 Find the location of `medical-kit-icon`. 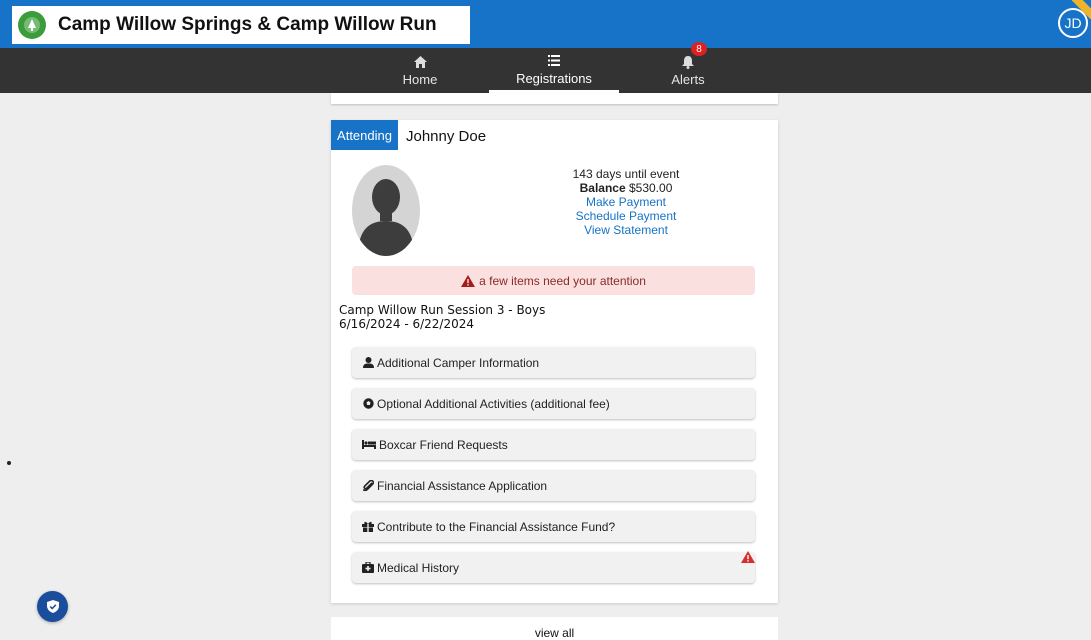

medical-kit-icon is located at coordinates (368, 568).